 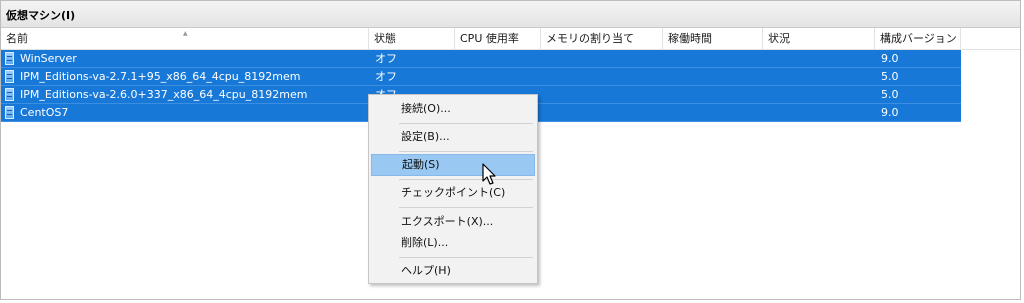 I want to click on vm-row: WinServer オフ 9.0, so click(x=481, y=59).